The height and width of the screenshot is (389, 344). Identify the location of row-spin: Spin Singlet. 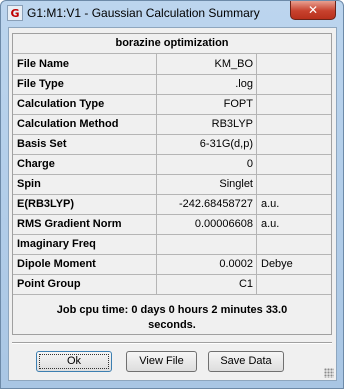
(172, 184).